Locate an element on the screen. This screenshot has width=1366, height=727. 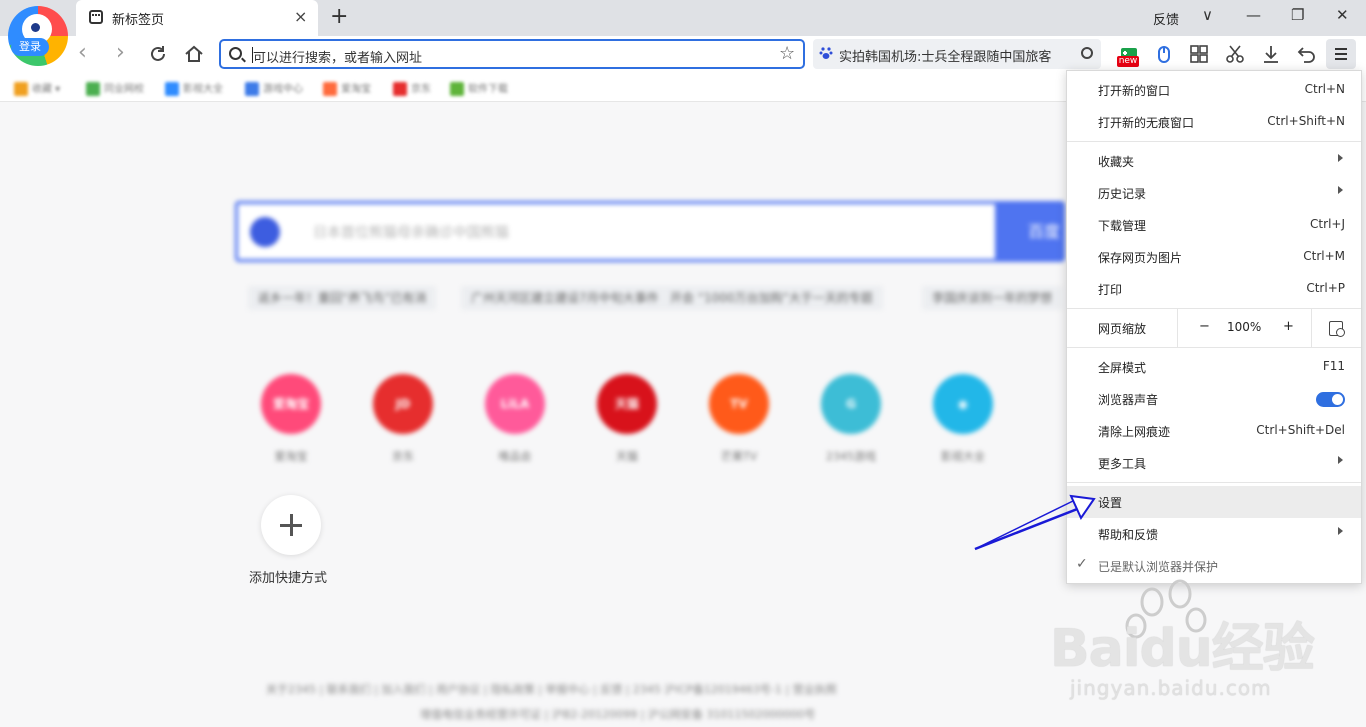
page-search-box: 日本首位熊猫母亲确诊中国熊猫 百度 is located at coordinates (650, 231).